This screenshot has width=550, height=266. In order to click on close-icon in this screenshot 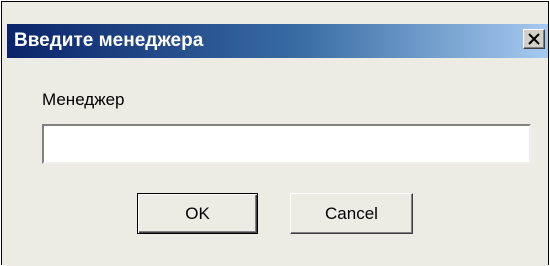, I will do `click(534, 39)`.